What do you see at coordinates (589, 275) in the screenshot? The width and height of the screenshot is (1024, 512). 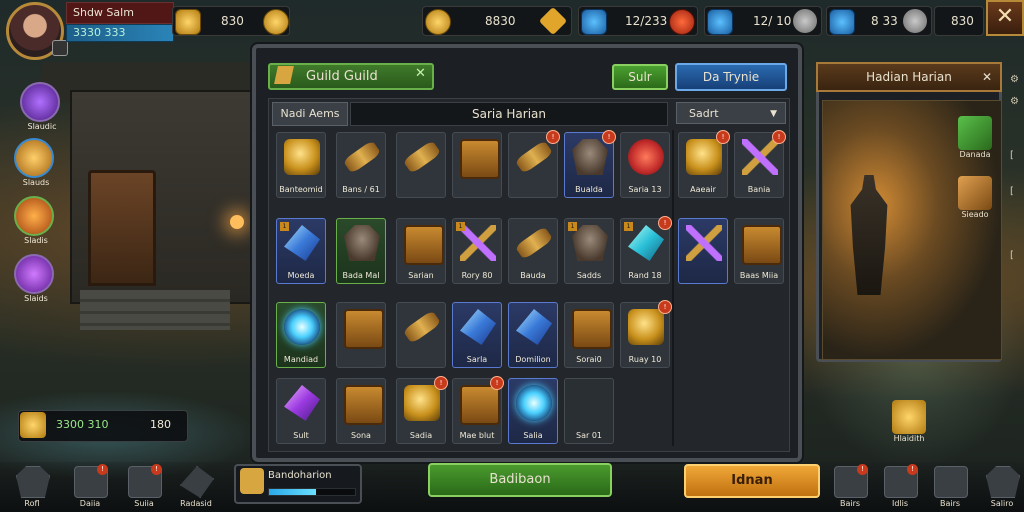 I see `item-label: Sadds` at bounding box center [589, 275].